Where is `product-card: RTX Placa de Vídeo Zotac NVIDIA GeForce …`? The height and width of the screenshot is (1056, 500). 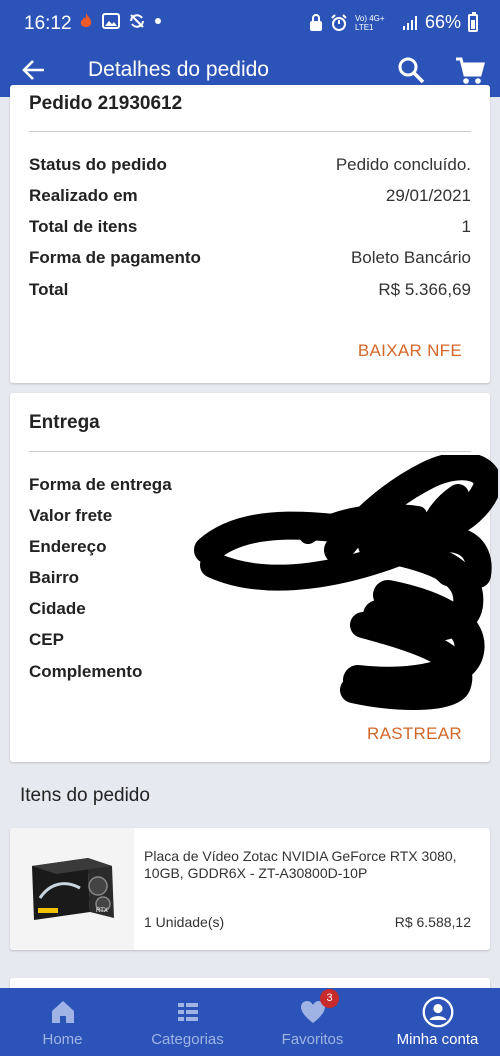 product-card: RTX Placa de Vídeo Zotac NVIDIA GeForce … is located at coordinates (250, 889).